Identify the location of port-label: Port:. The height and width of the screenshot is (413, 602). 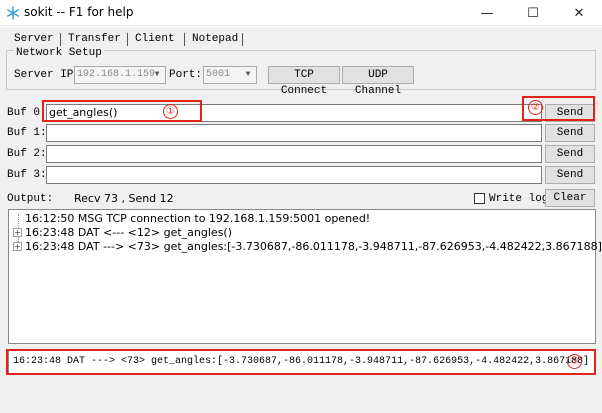
(186, 75).